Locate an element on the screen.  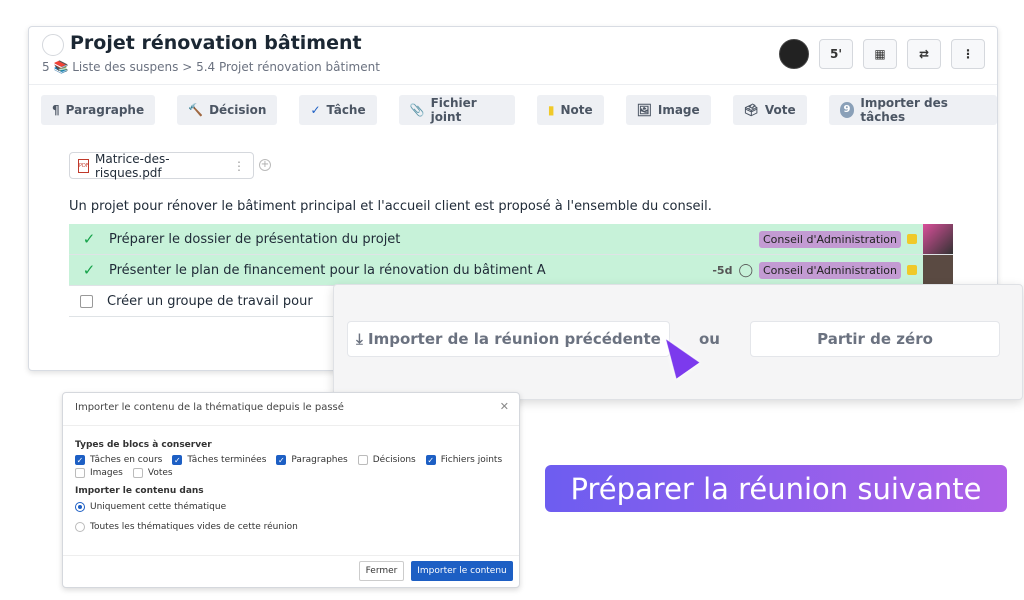
radio-this-topic: Uniquement cette thématique is located at coordinates (150, 507).